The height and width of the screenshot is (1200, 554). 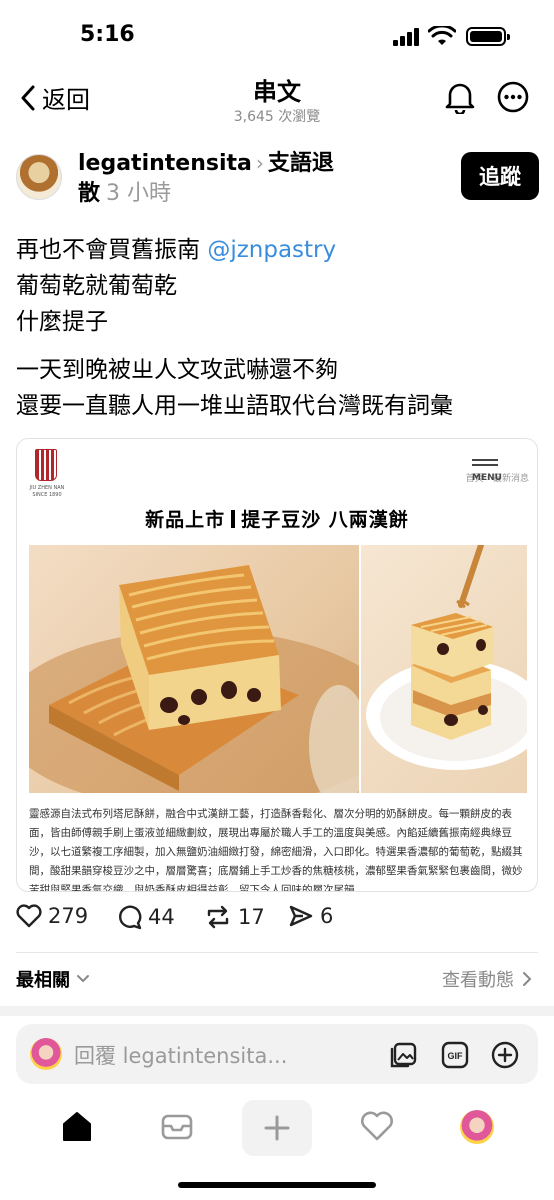 What do you see at coordinates (234, 917) in the screenshot?
I see `repost-button: 17` at bounding box center [234, 917].